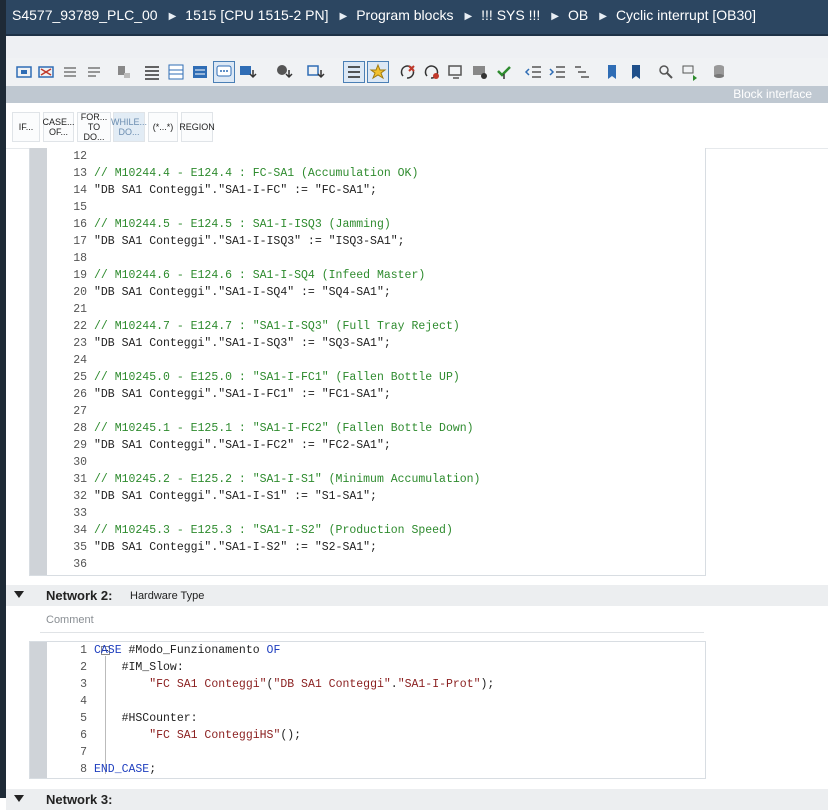 The width and height of the screenshot is (828, 810). What do you see at coordinates (83, 667) in the screenshot?
I see `line-number: 2` at bounding box center [83, 667].